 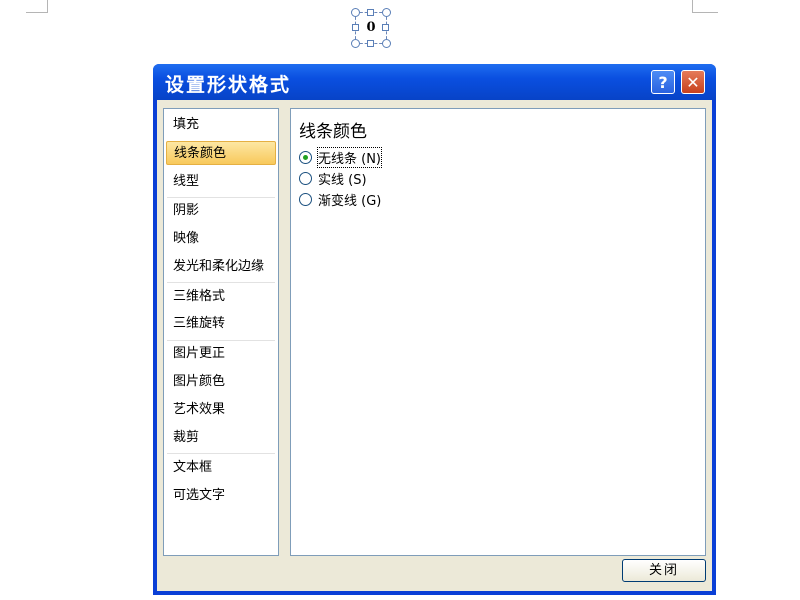 I want to click on nav-item-alt-text: 可选文字, so click(x=221, y=496).